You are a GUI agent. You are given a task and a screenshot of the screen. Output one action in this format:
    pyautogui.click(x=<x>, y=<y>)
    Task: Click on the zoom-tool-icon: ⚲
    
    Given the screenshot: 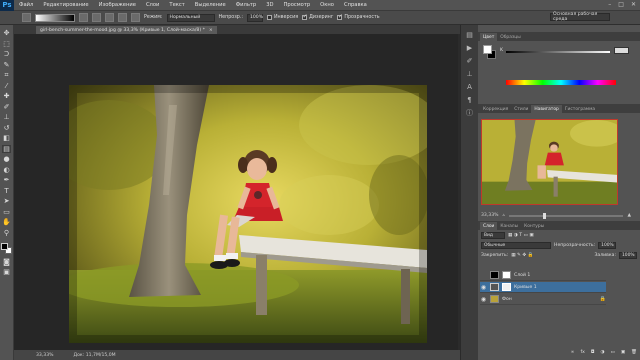 What is the action you would take?
    pyautogui.click(x=6, y=233)
    